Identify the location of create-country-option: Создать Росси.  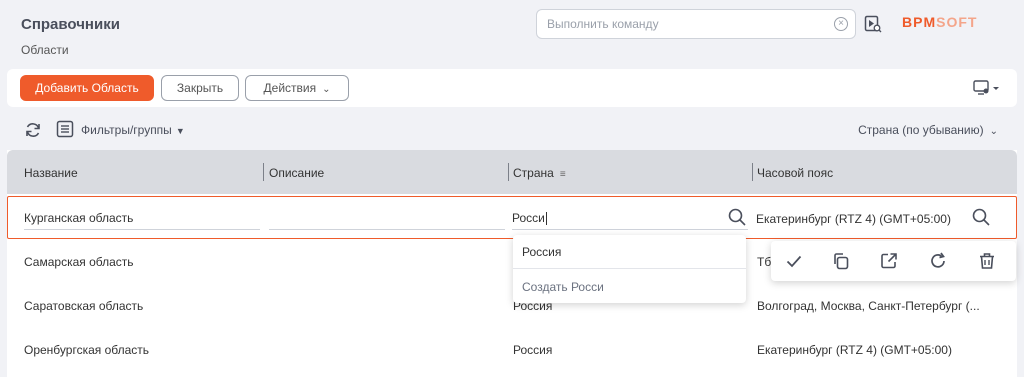
(563, 287).